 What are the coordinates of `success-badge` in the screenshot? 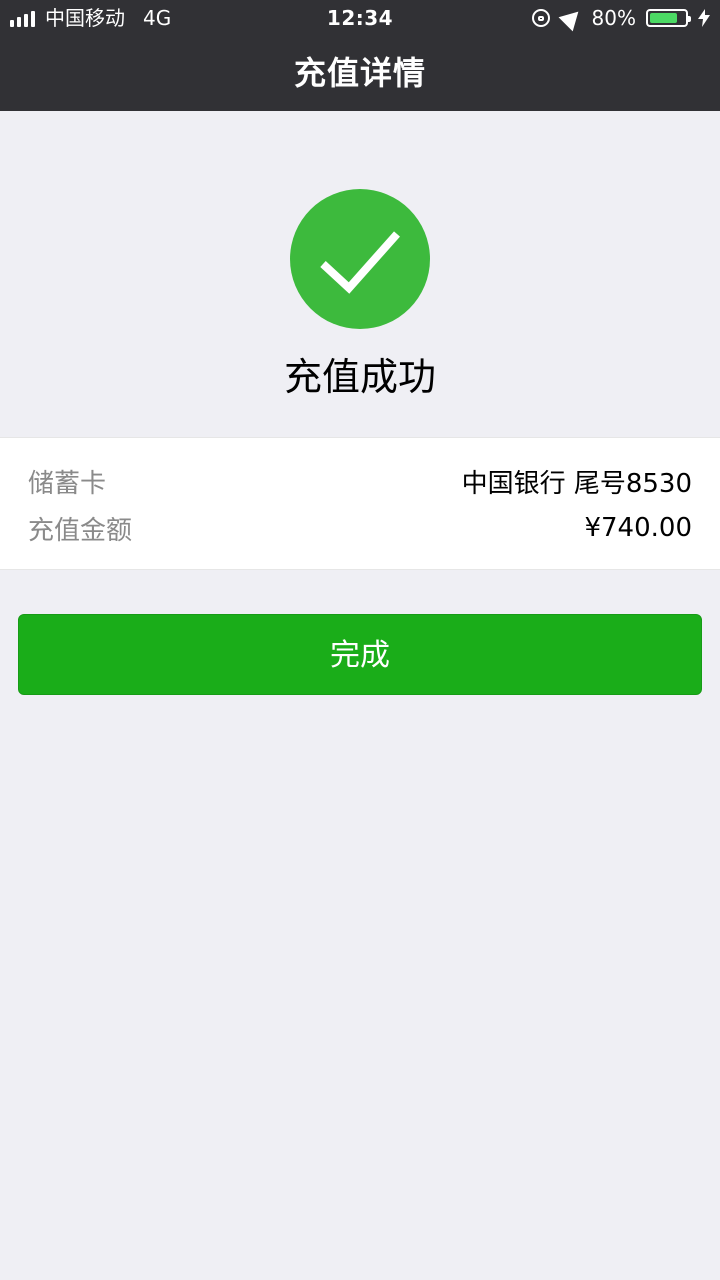 It's located at (360, 259).